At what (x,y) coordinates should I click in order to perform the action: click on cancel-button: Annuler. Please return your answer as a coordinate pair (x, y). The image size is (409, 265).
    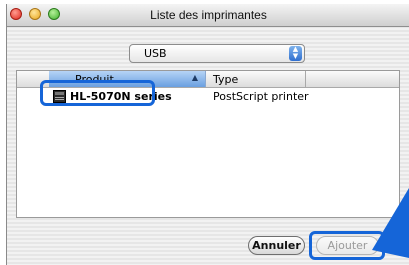
    Looking at the image, I should click on (276, 245).